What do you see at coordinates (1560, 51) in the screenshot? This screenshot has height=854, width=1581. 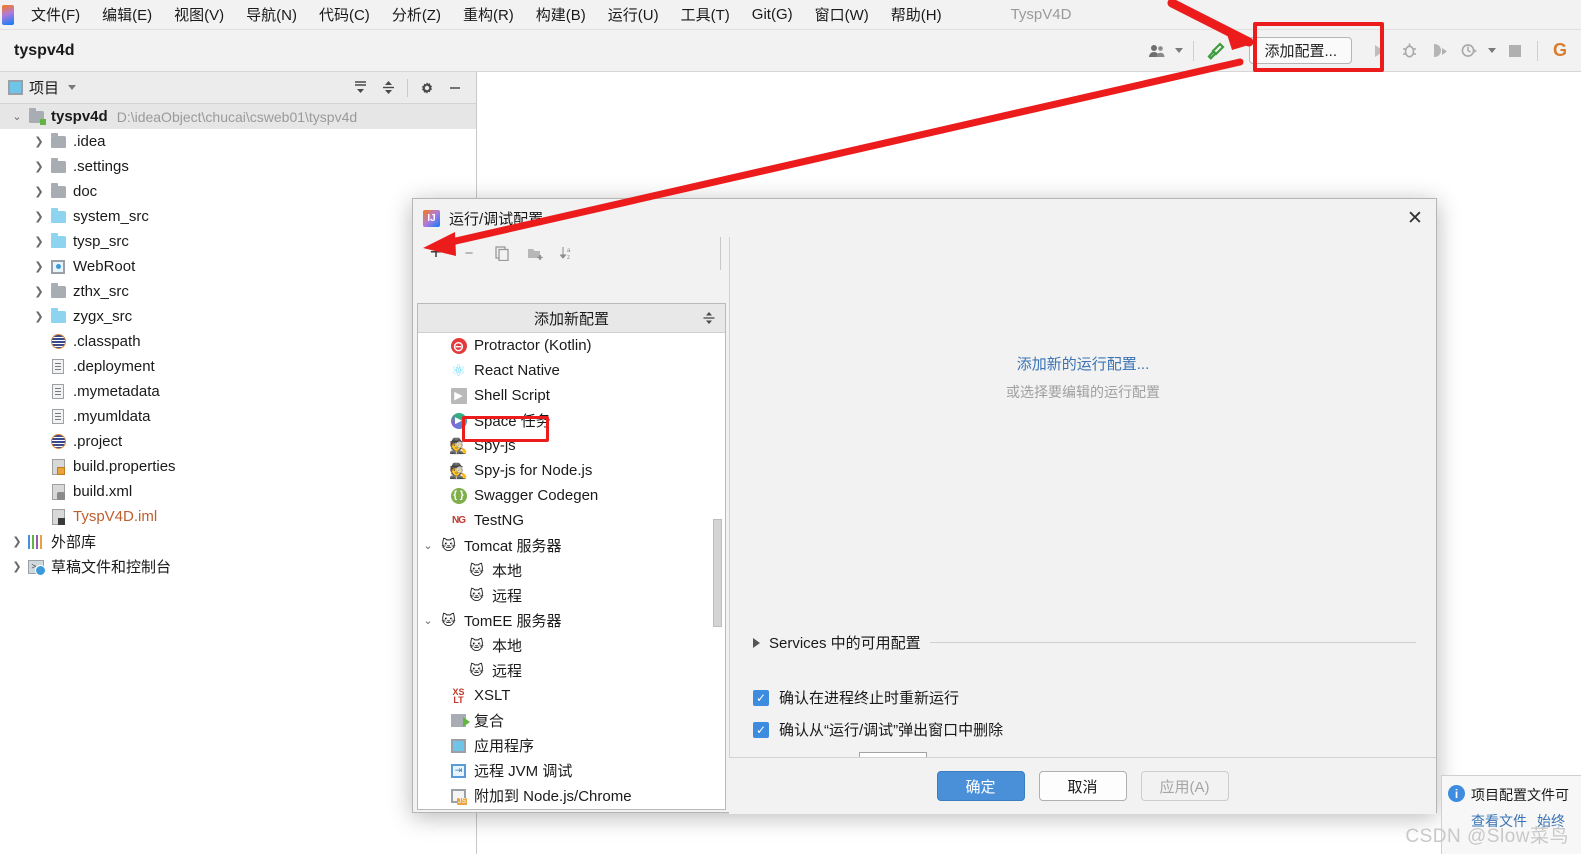 I see `git-icon: G` at bounding box center [1560, 51].